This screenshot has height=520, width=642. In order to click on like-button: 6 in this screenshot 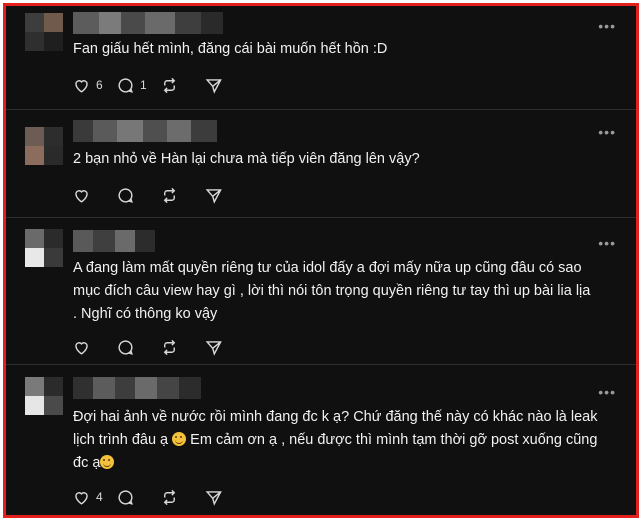, I will do `click(94, 85)`.